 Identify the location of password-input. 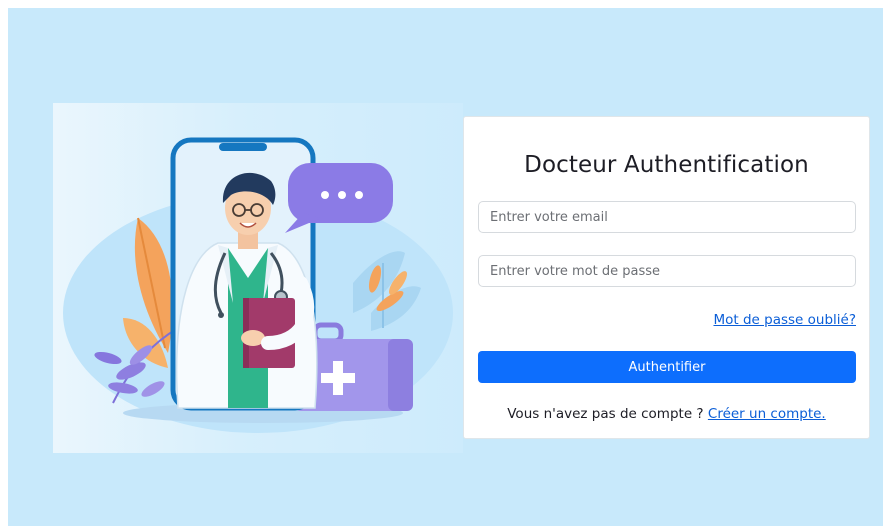
(667, 271).